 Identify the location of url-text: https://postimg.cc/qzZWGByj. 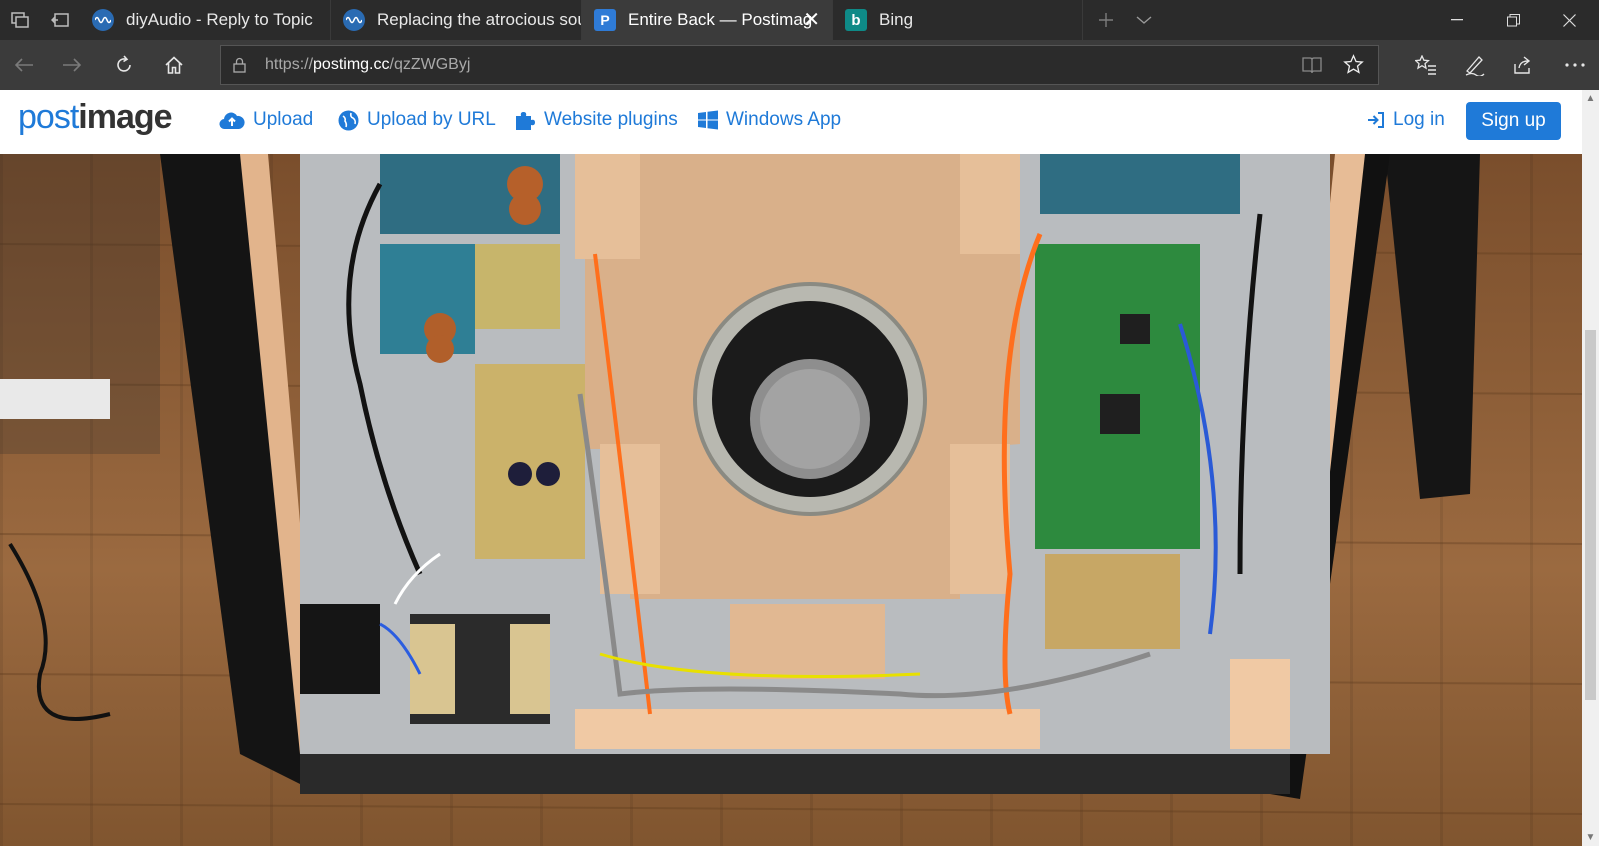
(367, 65).